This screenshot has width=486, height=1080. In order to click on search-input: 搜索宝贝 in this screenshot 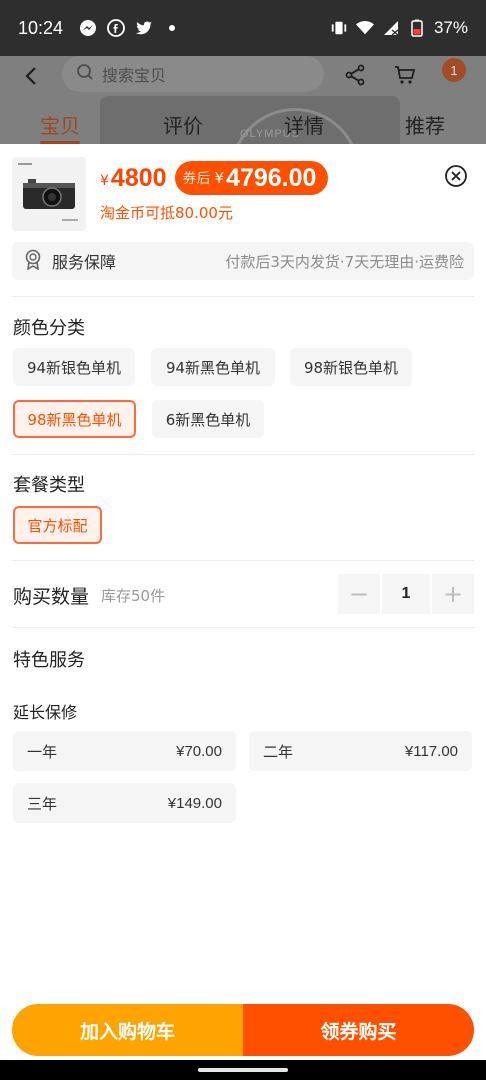, I will do `click(193, 74)`.